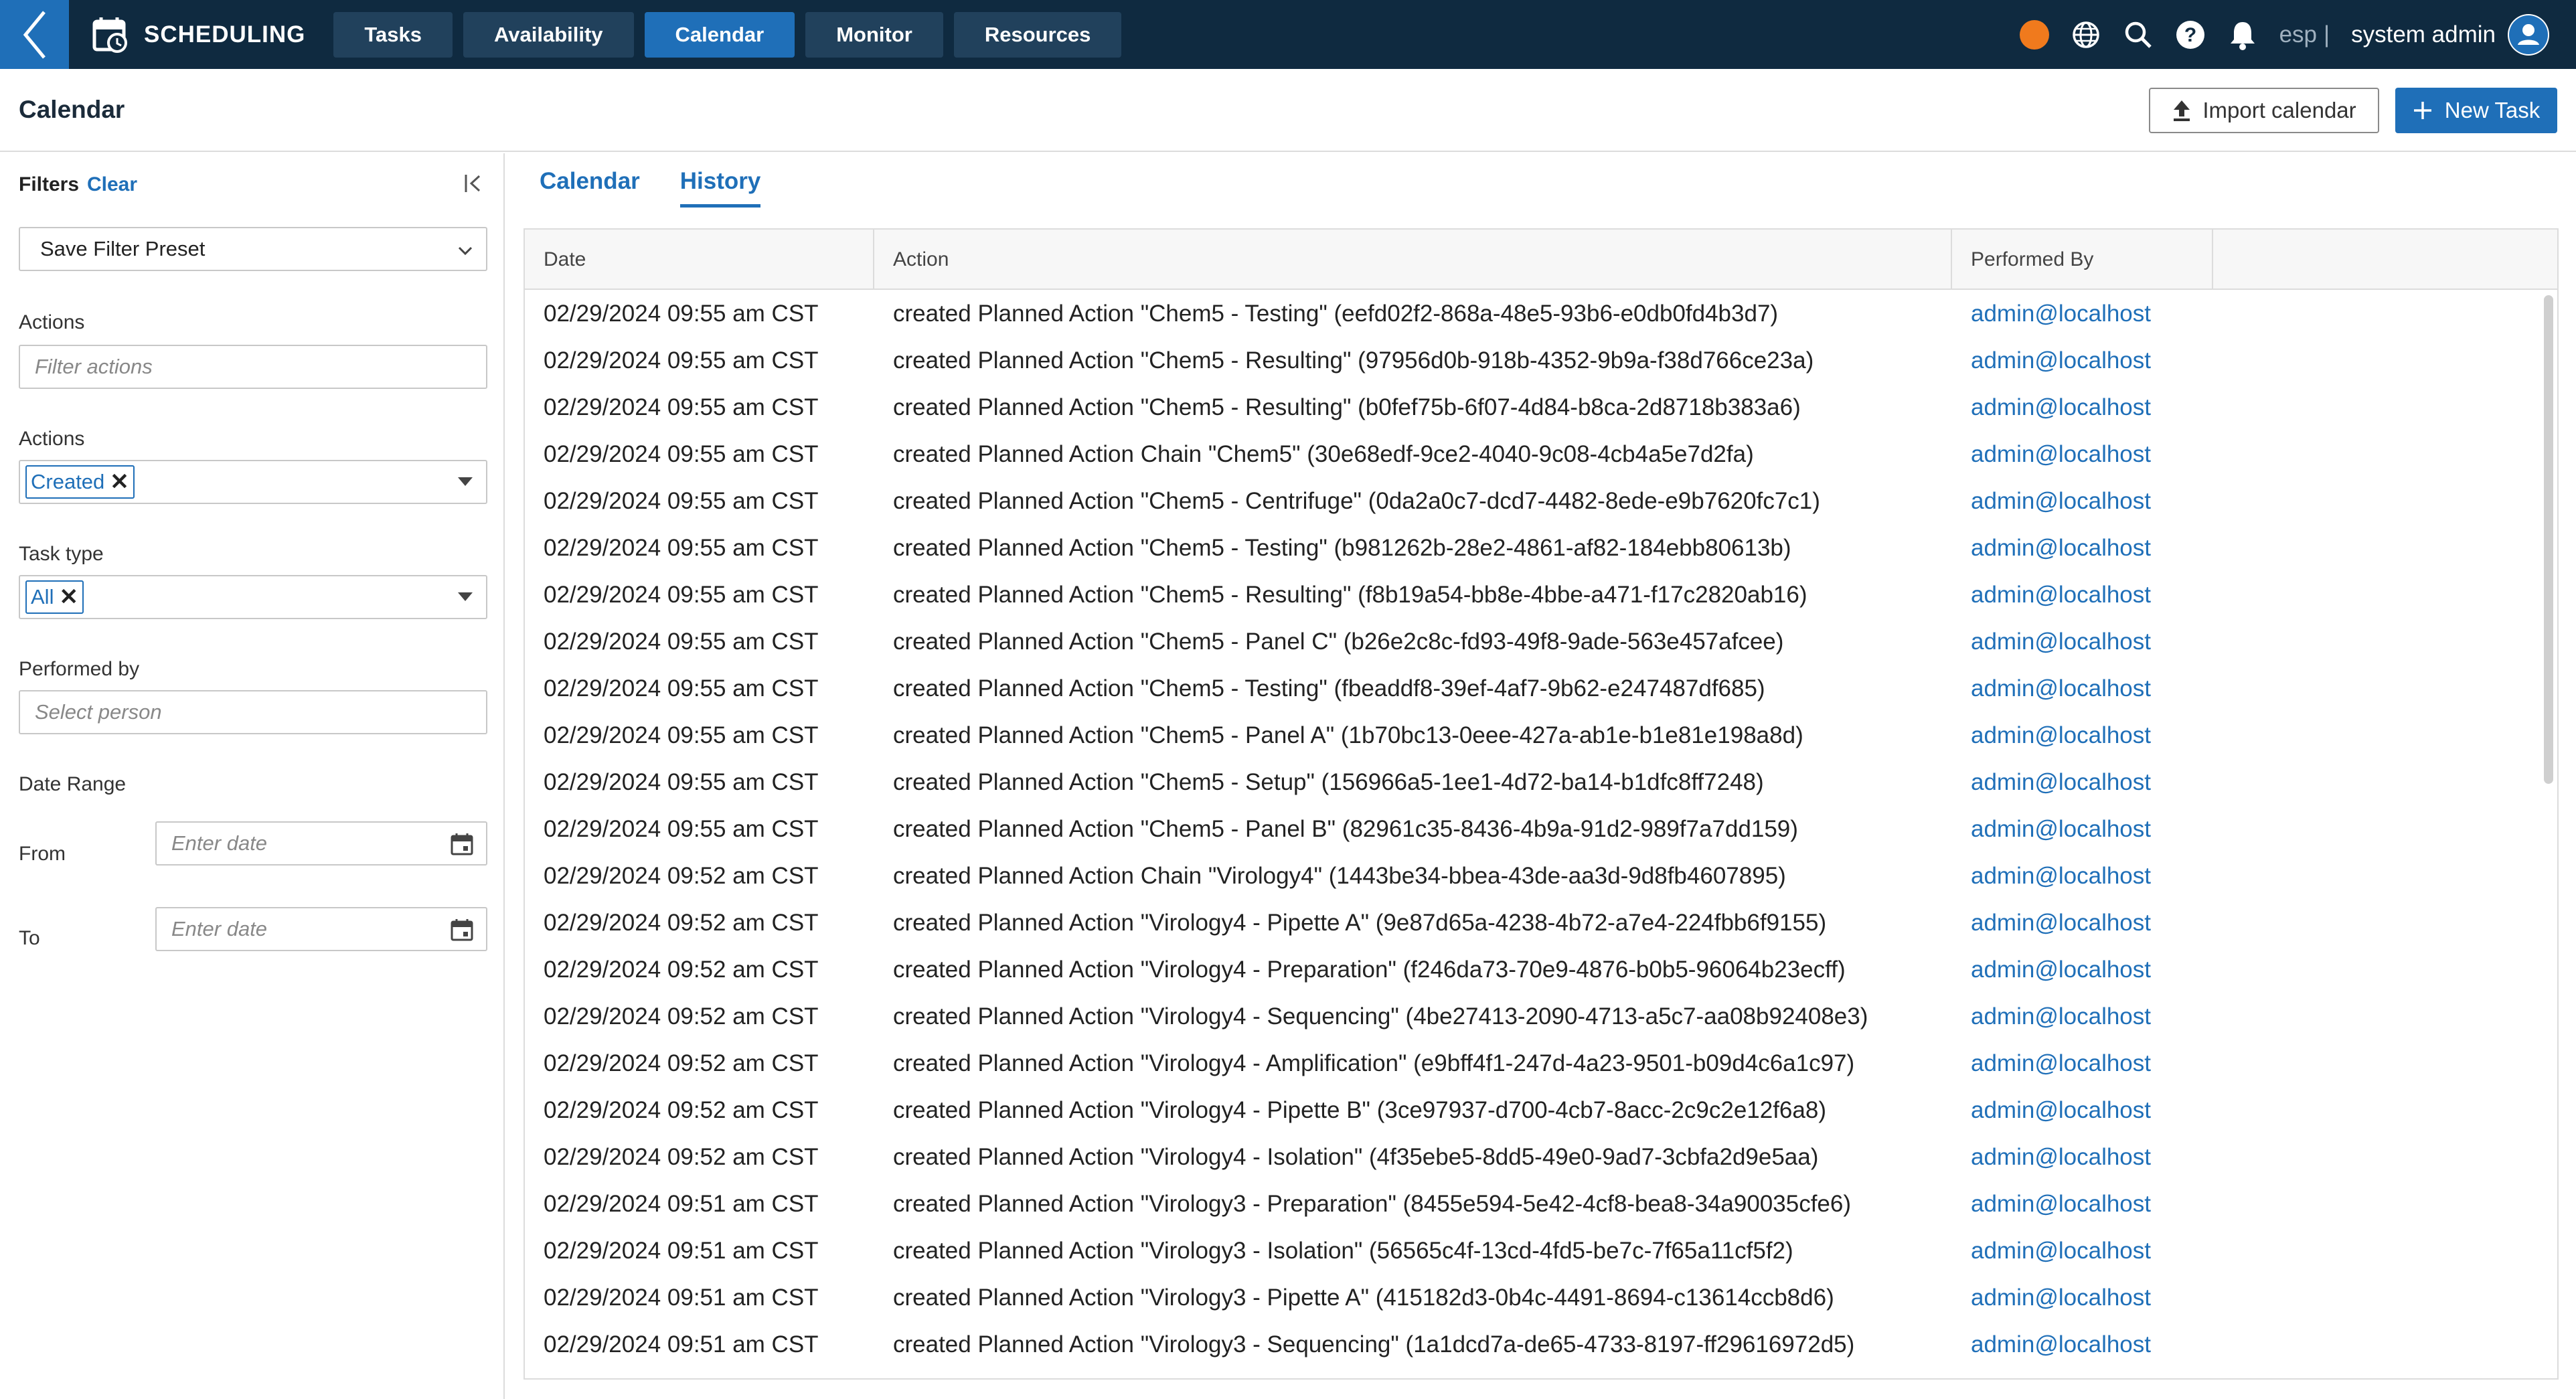 Image resolution: width=2576 pixels, height=1399 pixels. Describe the element at coordinates (393, 34) in the screenshot. I see `nav-tasks: Tasks` at that location.